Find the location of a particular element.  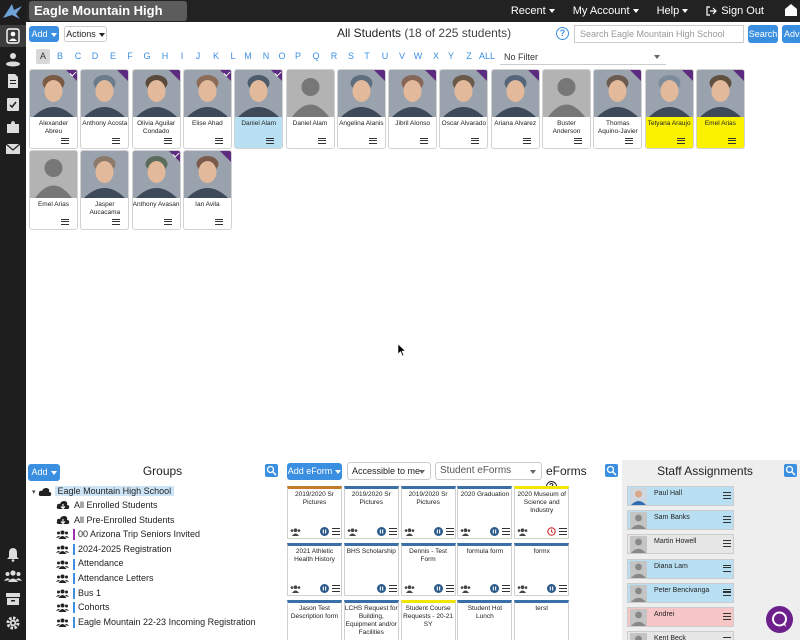

student-card: Elise Ahad is located at coordinates (207, 109).